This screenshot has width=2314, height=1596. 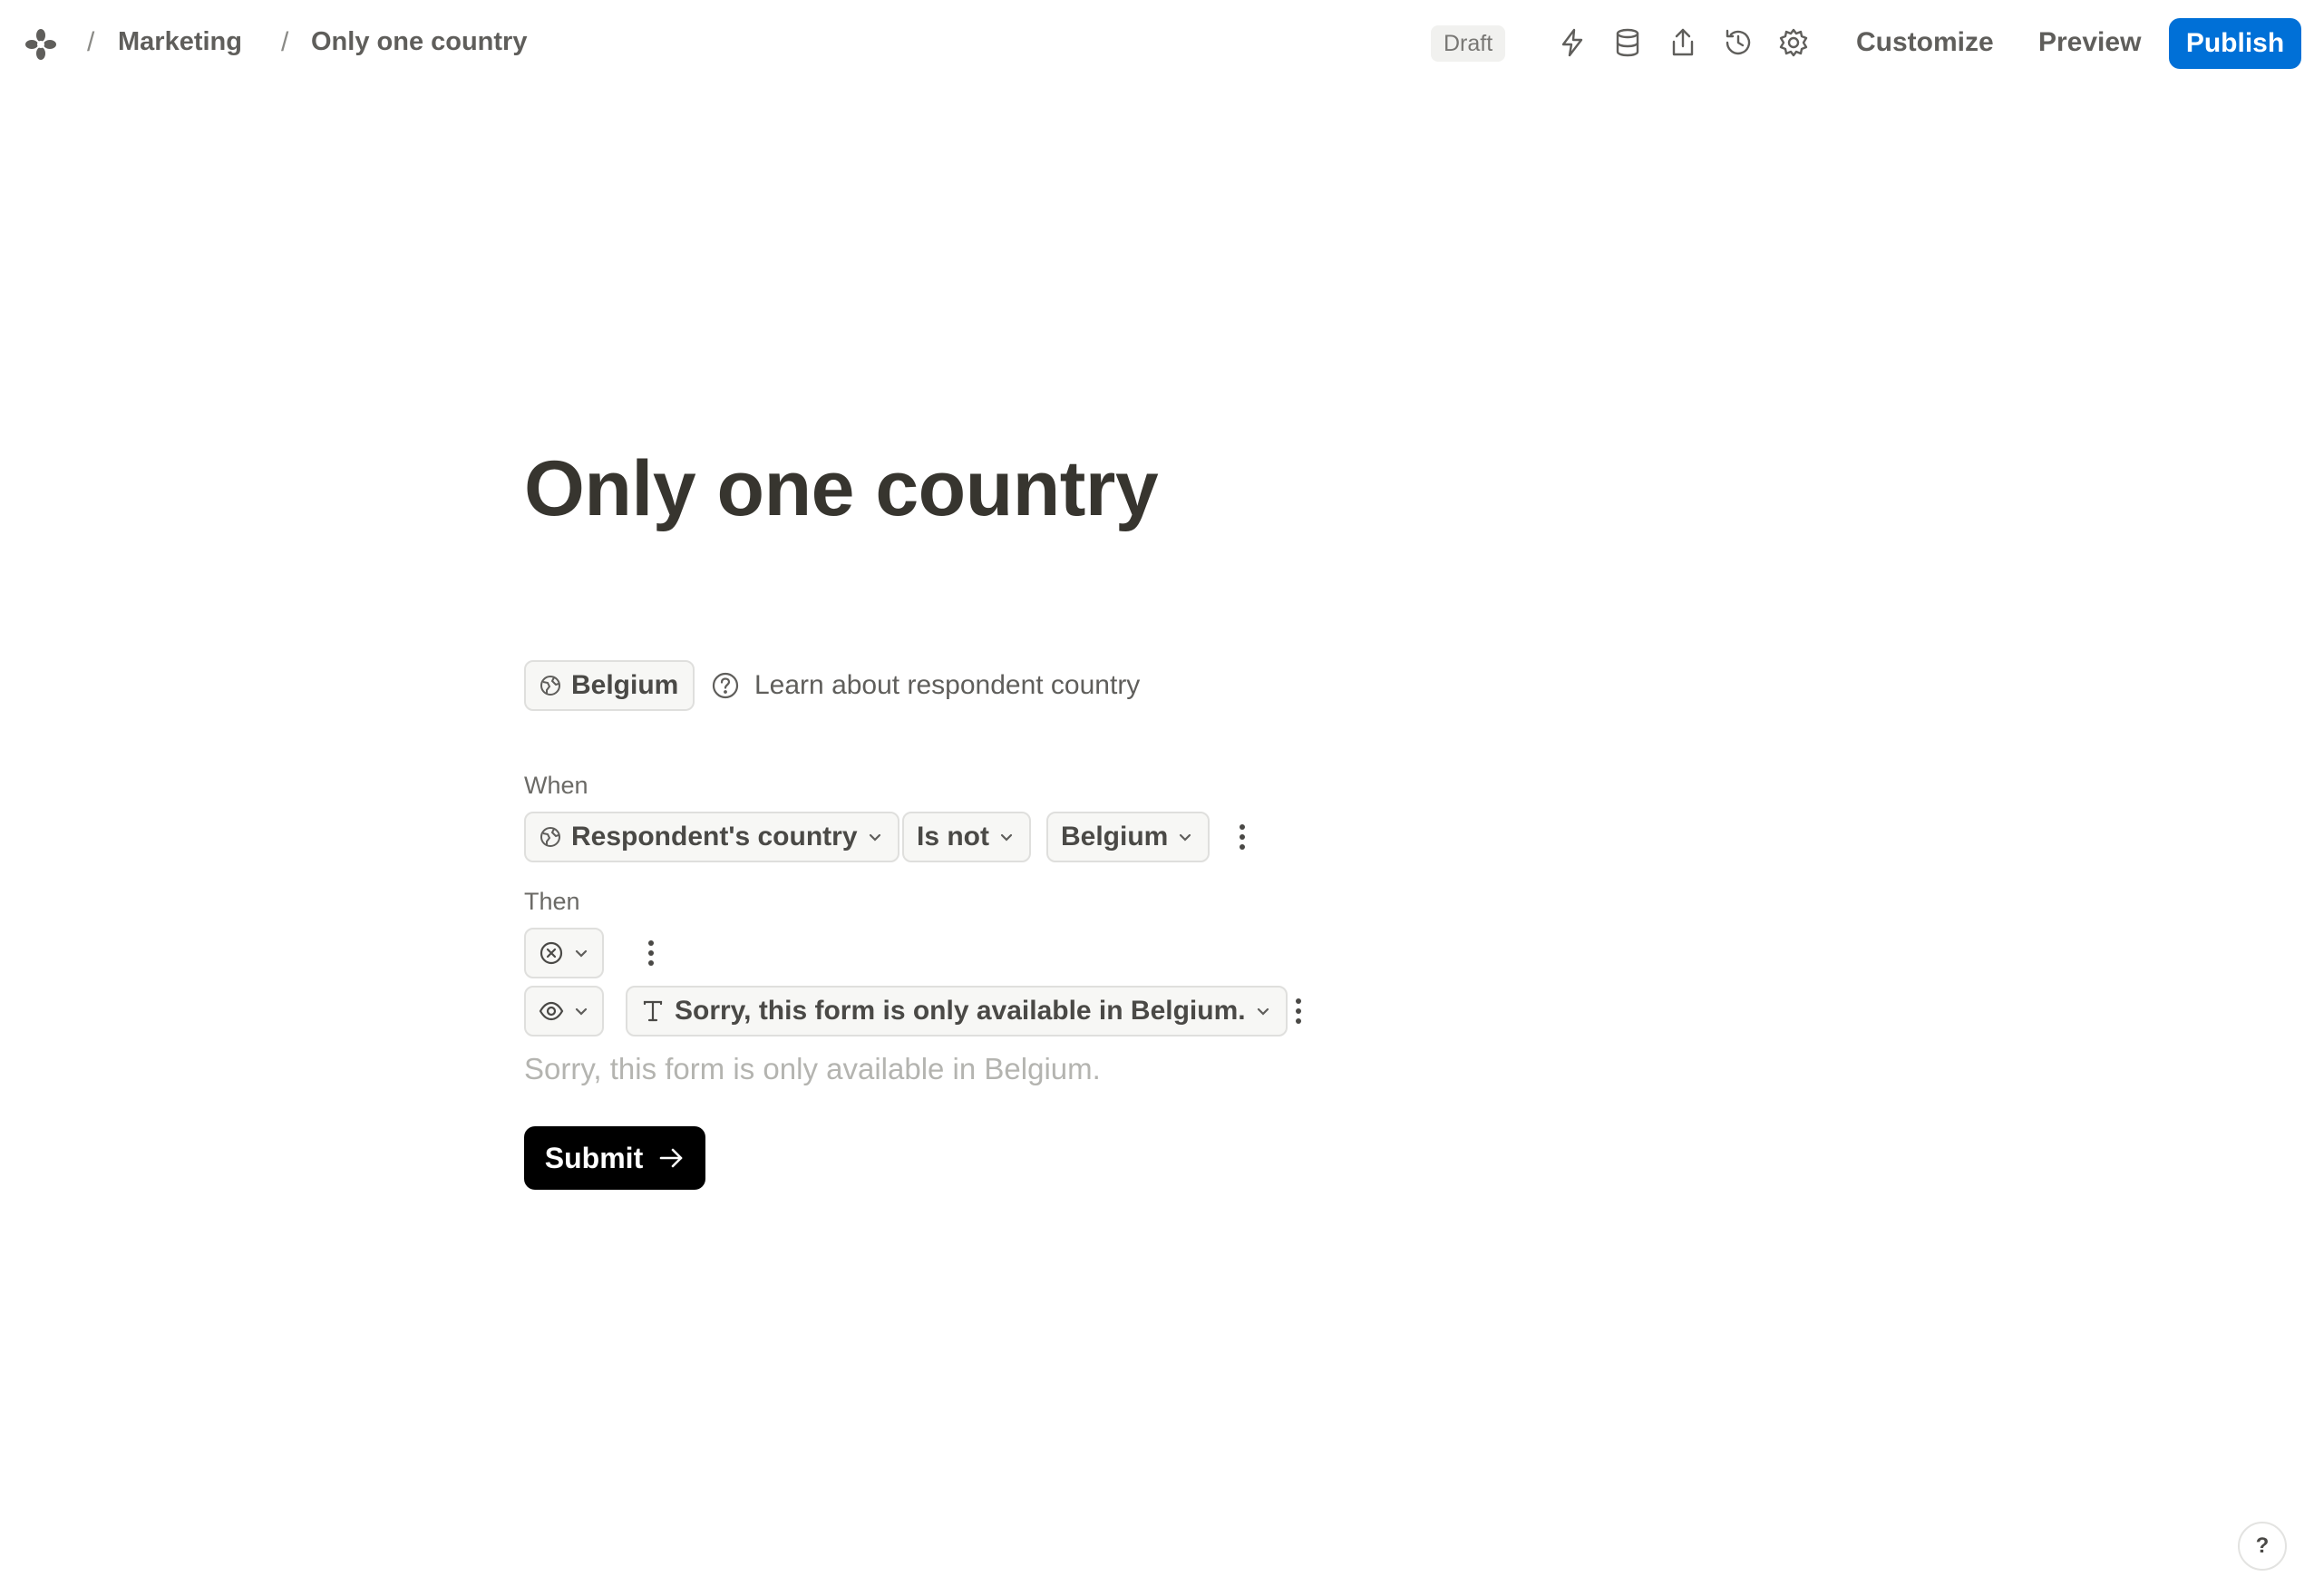 I want to click on help-circle-icon, so click(x=725, y=685).